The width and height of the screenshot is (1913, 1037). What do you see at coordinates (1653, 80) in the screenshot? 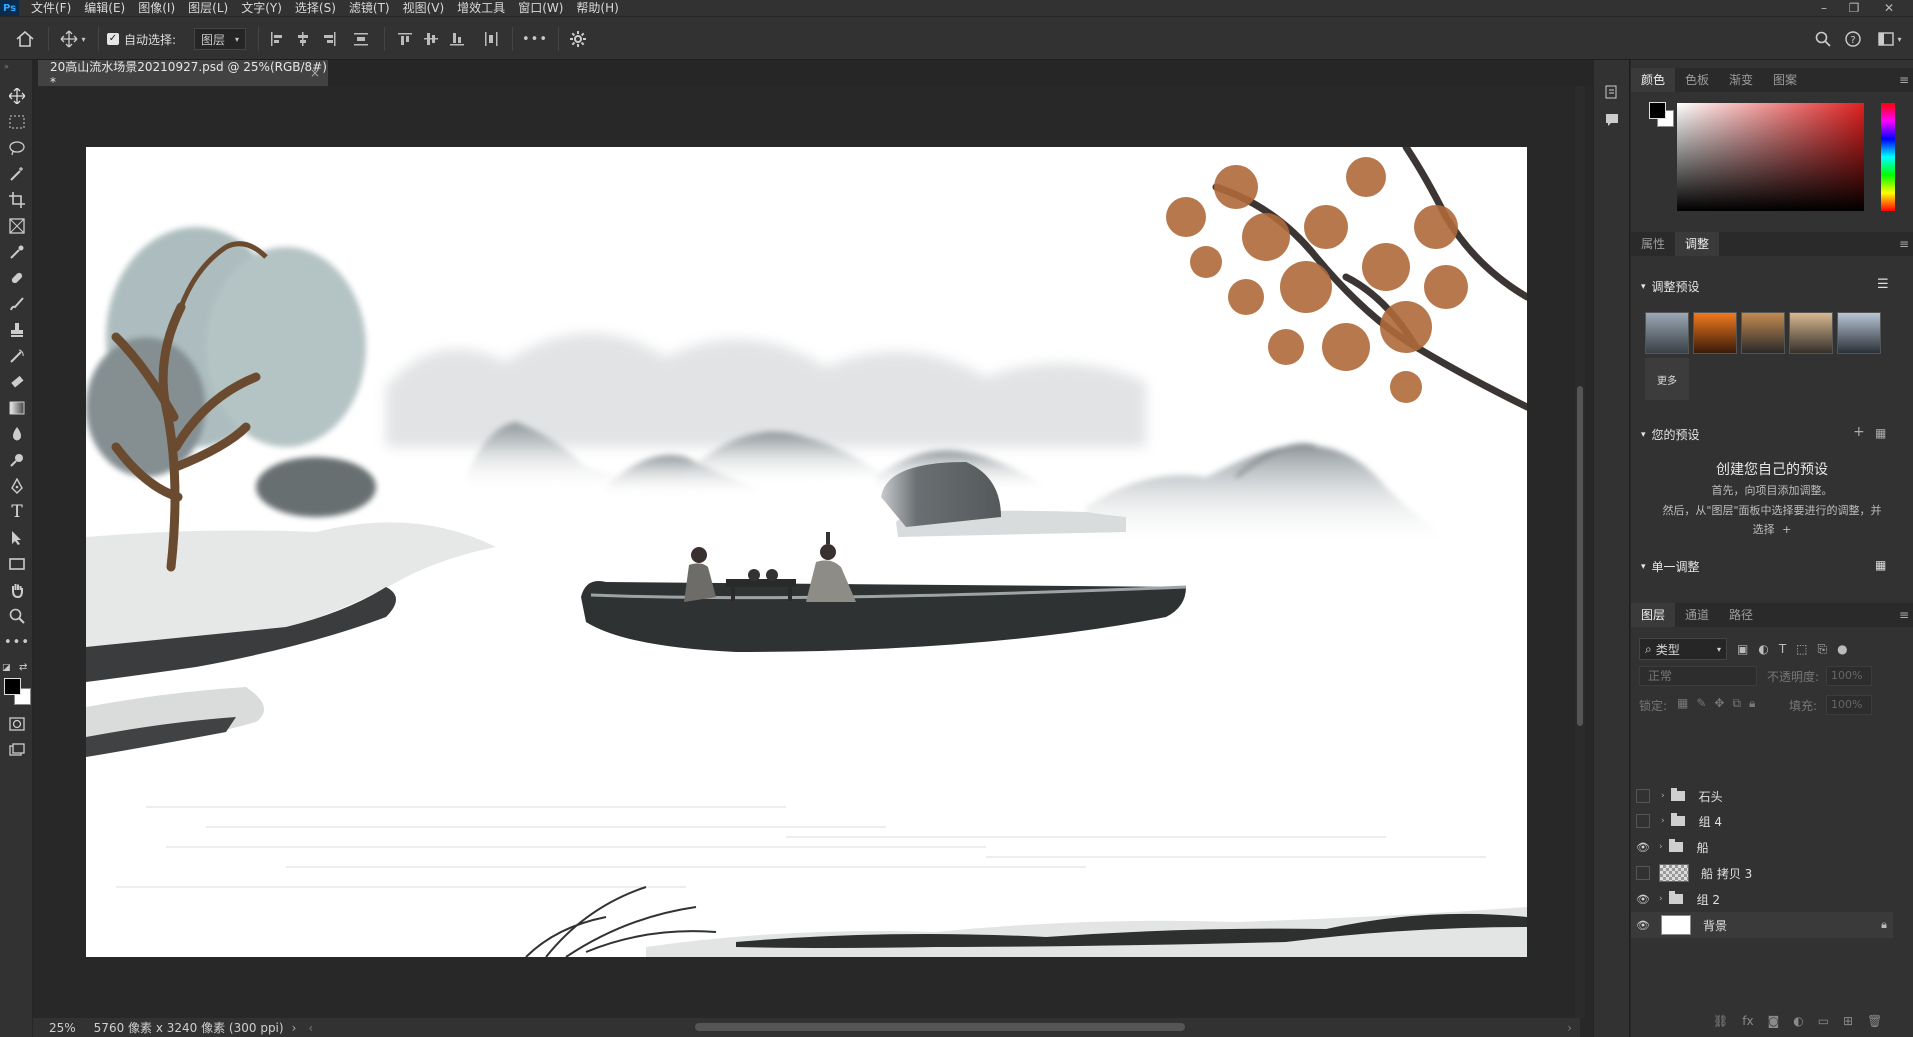
I see `tab-color: 颜色` at bounding box center [1653, 80].